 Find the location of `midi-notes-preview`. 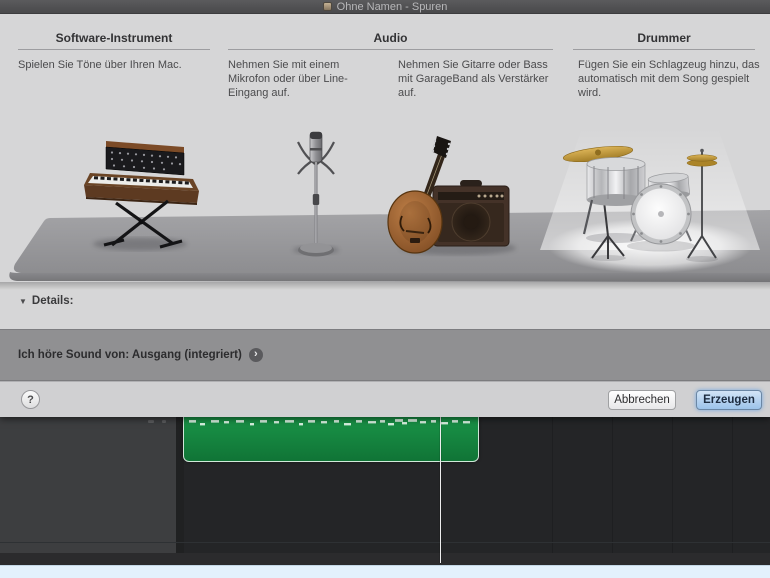

midi-notes-preview is located at coordinates (329, 422).